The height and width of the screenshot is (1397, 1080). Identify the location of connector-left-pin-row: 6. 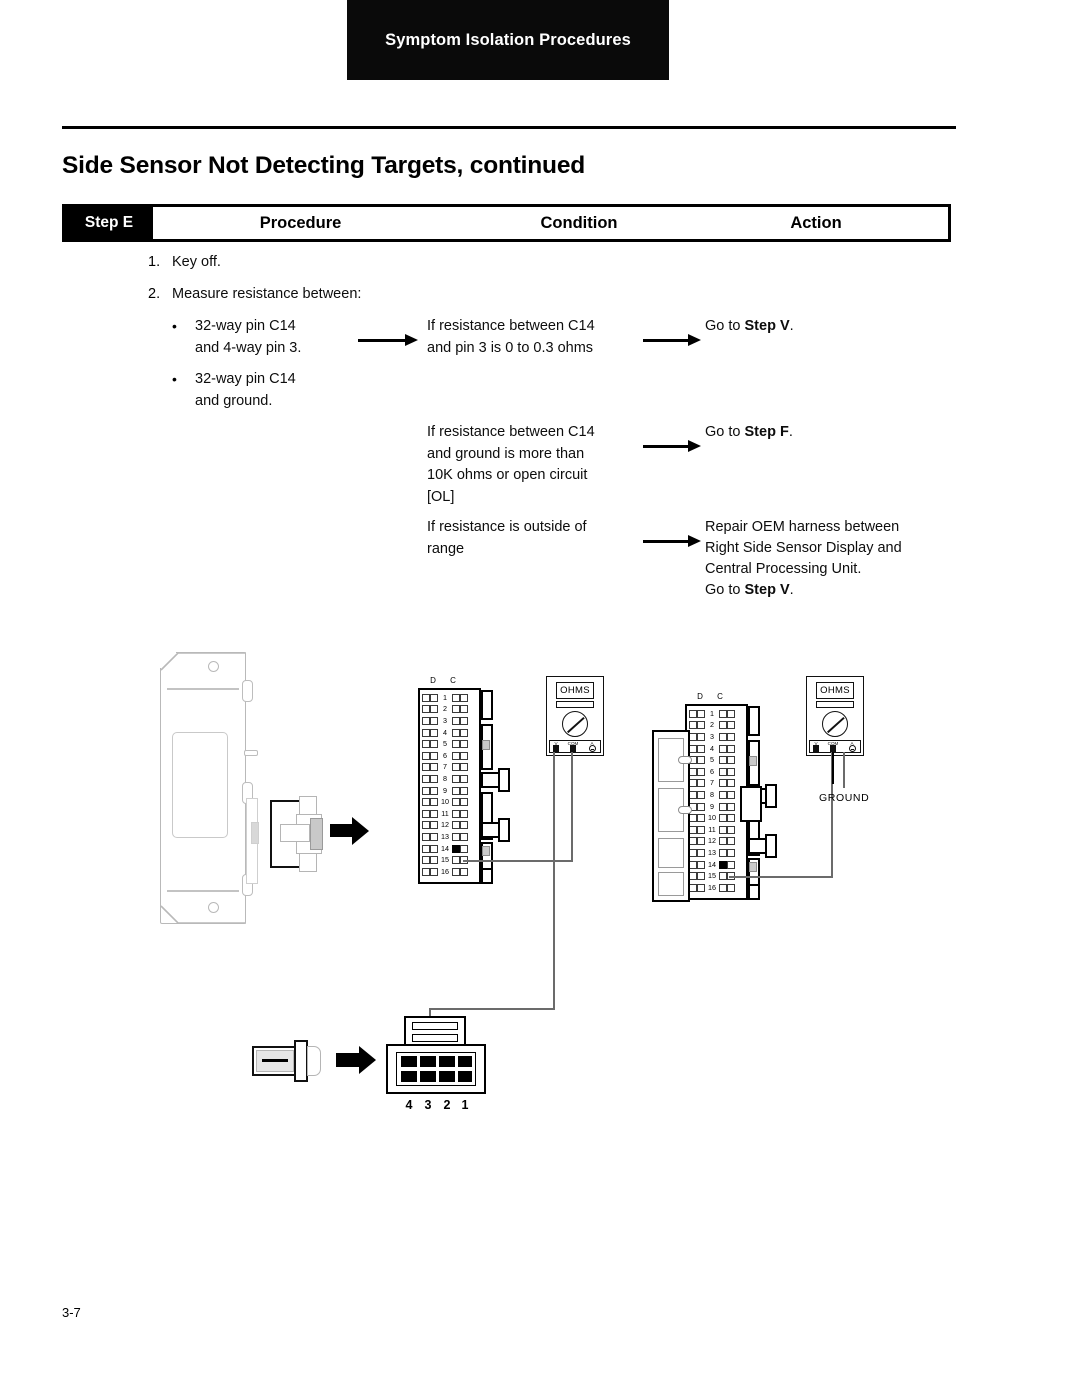
(445, 756).